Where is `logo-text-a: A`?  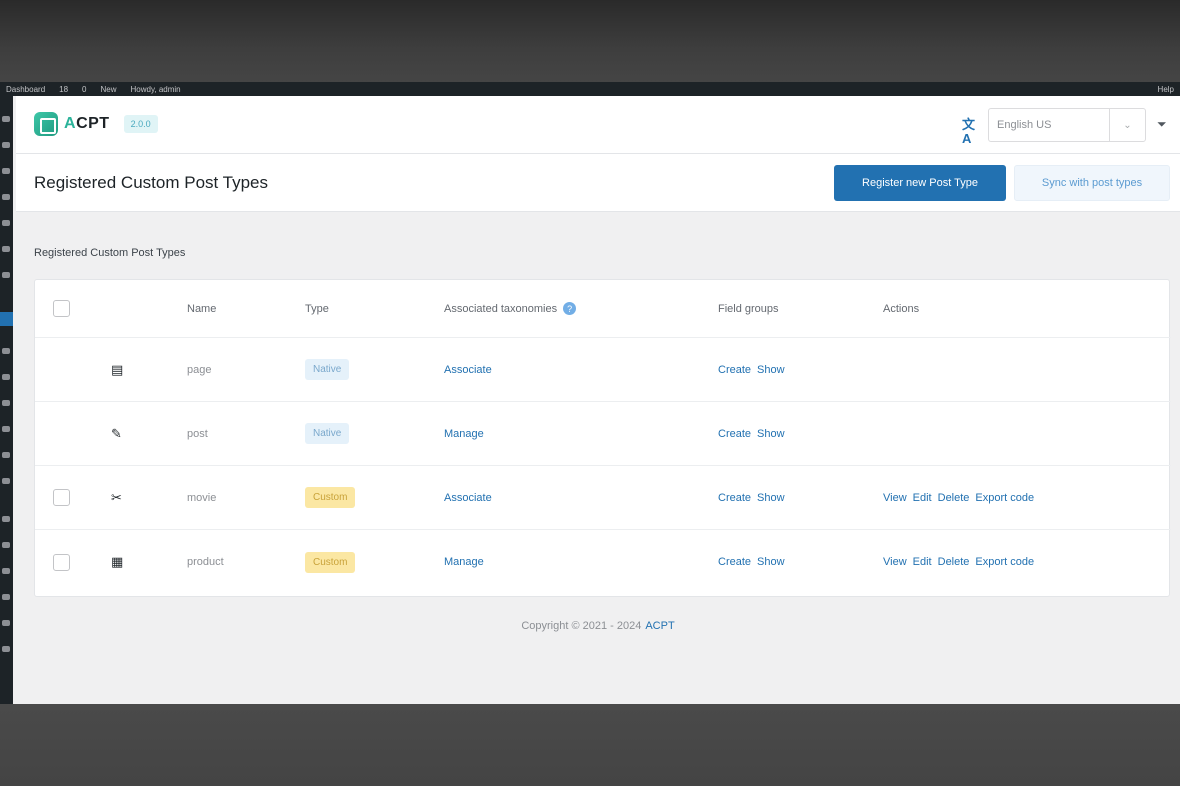 logo-text-a: A is located at coordinates (70, 123).